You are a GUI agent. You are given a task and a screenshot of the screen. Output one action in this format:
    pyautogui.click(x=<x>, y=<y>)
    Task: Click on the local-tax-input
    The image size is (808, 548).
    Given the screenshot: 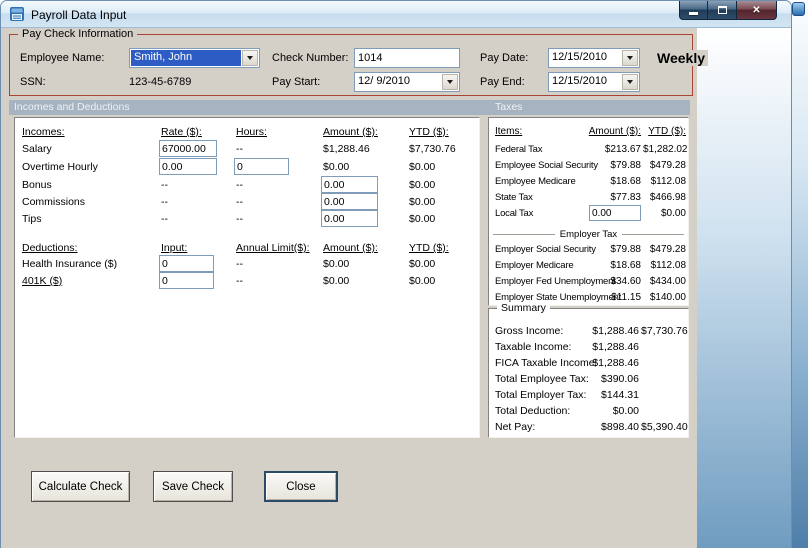 What is the action you would take?
    pyautogui.click(x=615, y=213)
    